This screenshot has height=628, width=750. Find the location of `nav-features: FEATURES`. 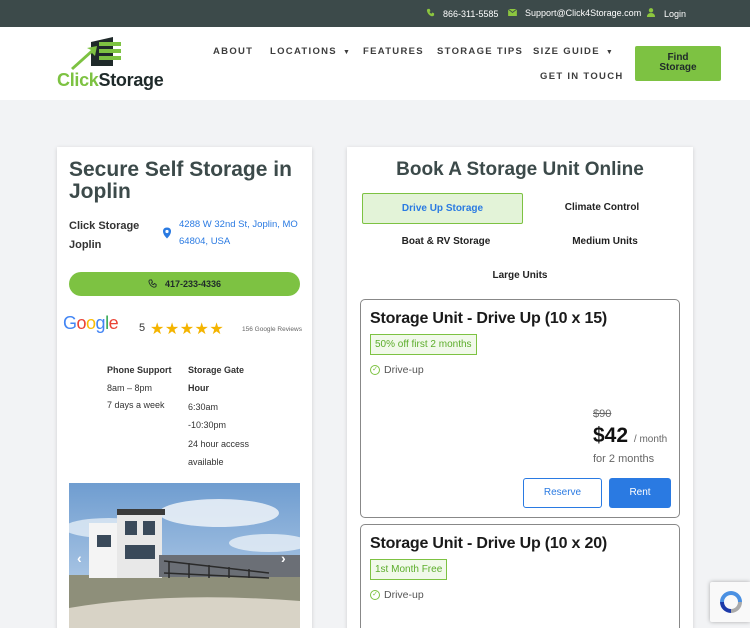

nav-features: FEATURES is located at coordinates (393, 51).